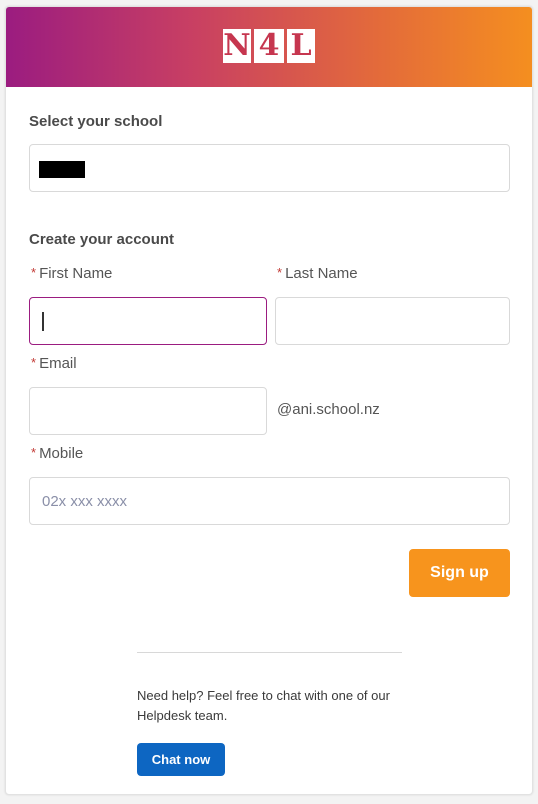 The width and height of the screenshot is (538, 804). What do you see at coordinates (328, 409) in the screenshot?
I see `email-domain-suffix: @ani.school.nz` at bounding box center [328, 409].